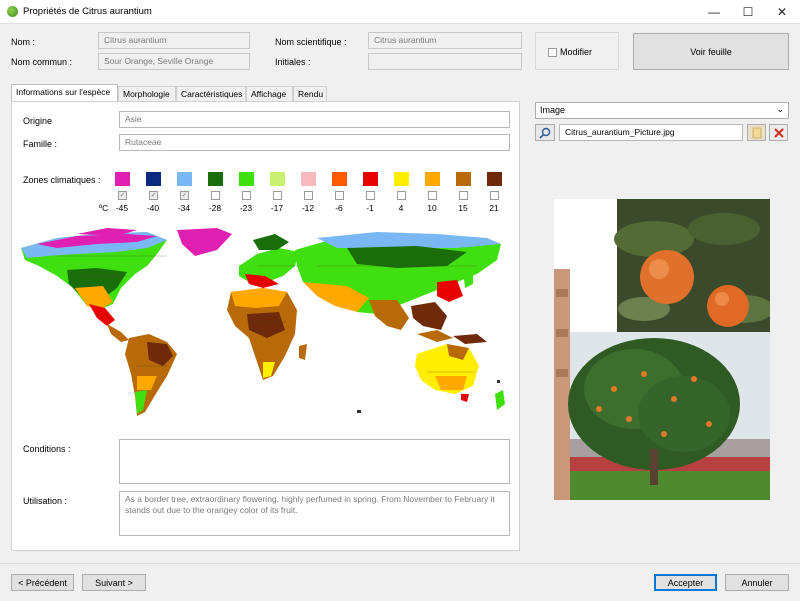  Describe the element at coordinates (211, 93) in the screenshot. I see `tab-caracteristiques: Caractéristiques` at that location.